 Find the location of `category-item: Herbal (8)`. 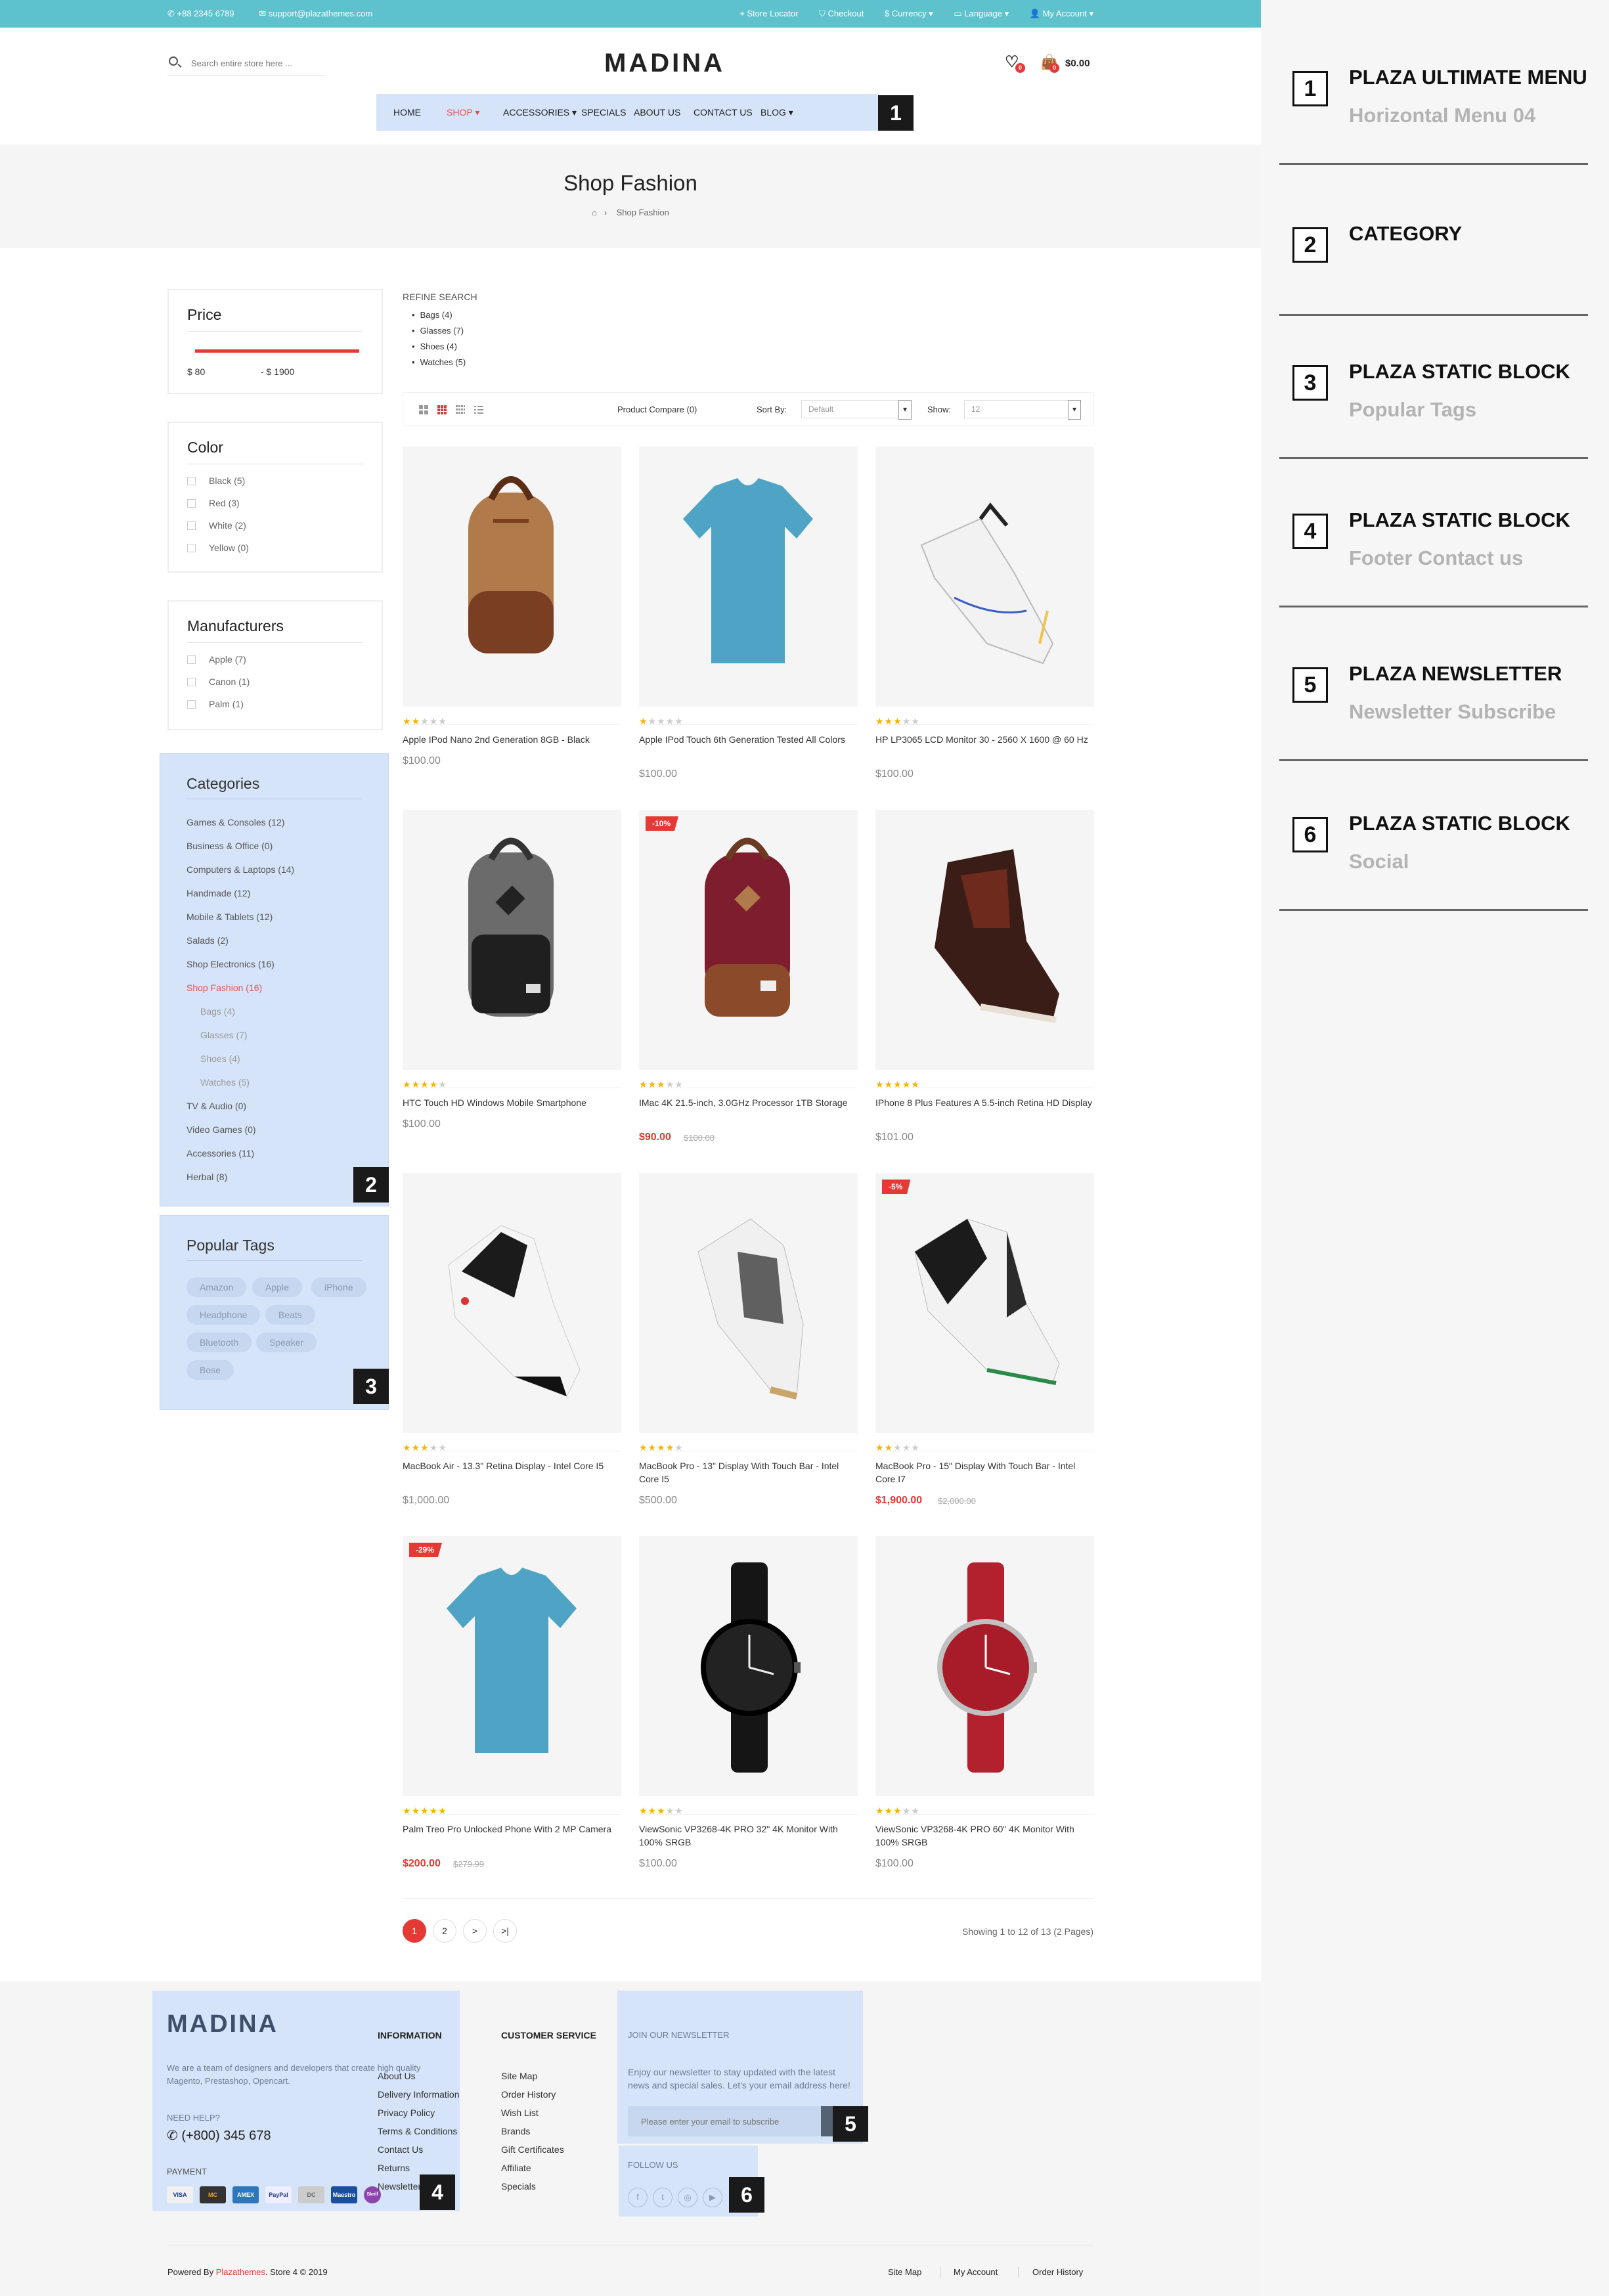

category-item: Herbal (8) is located at coordinates (207, 1177).